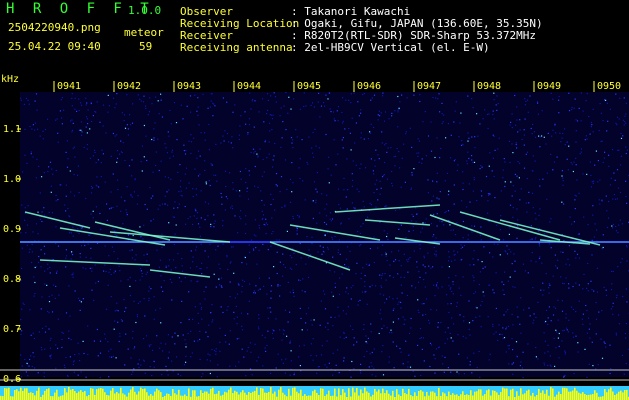 Image resolution: width=629 pixels, height=400 pixels. Describe the element at coordinates (489, 86) in the screenshot. I see `x-tick-label: 0948` at that location.